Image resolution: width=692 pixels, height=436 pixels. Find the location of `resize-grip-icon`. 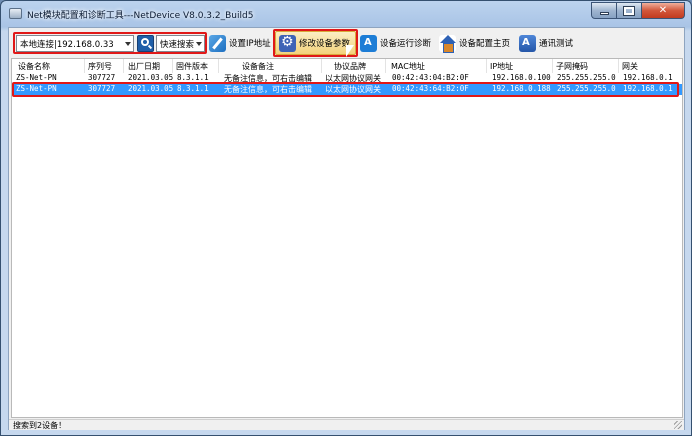

resize-grip-icon is located at coordinates (678, 425).